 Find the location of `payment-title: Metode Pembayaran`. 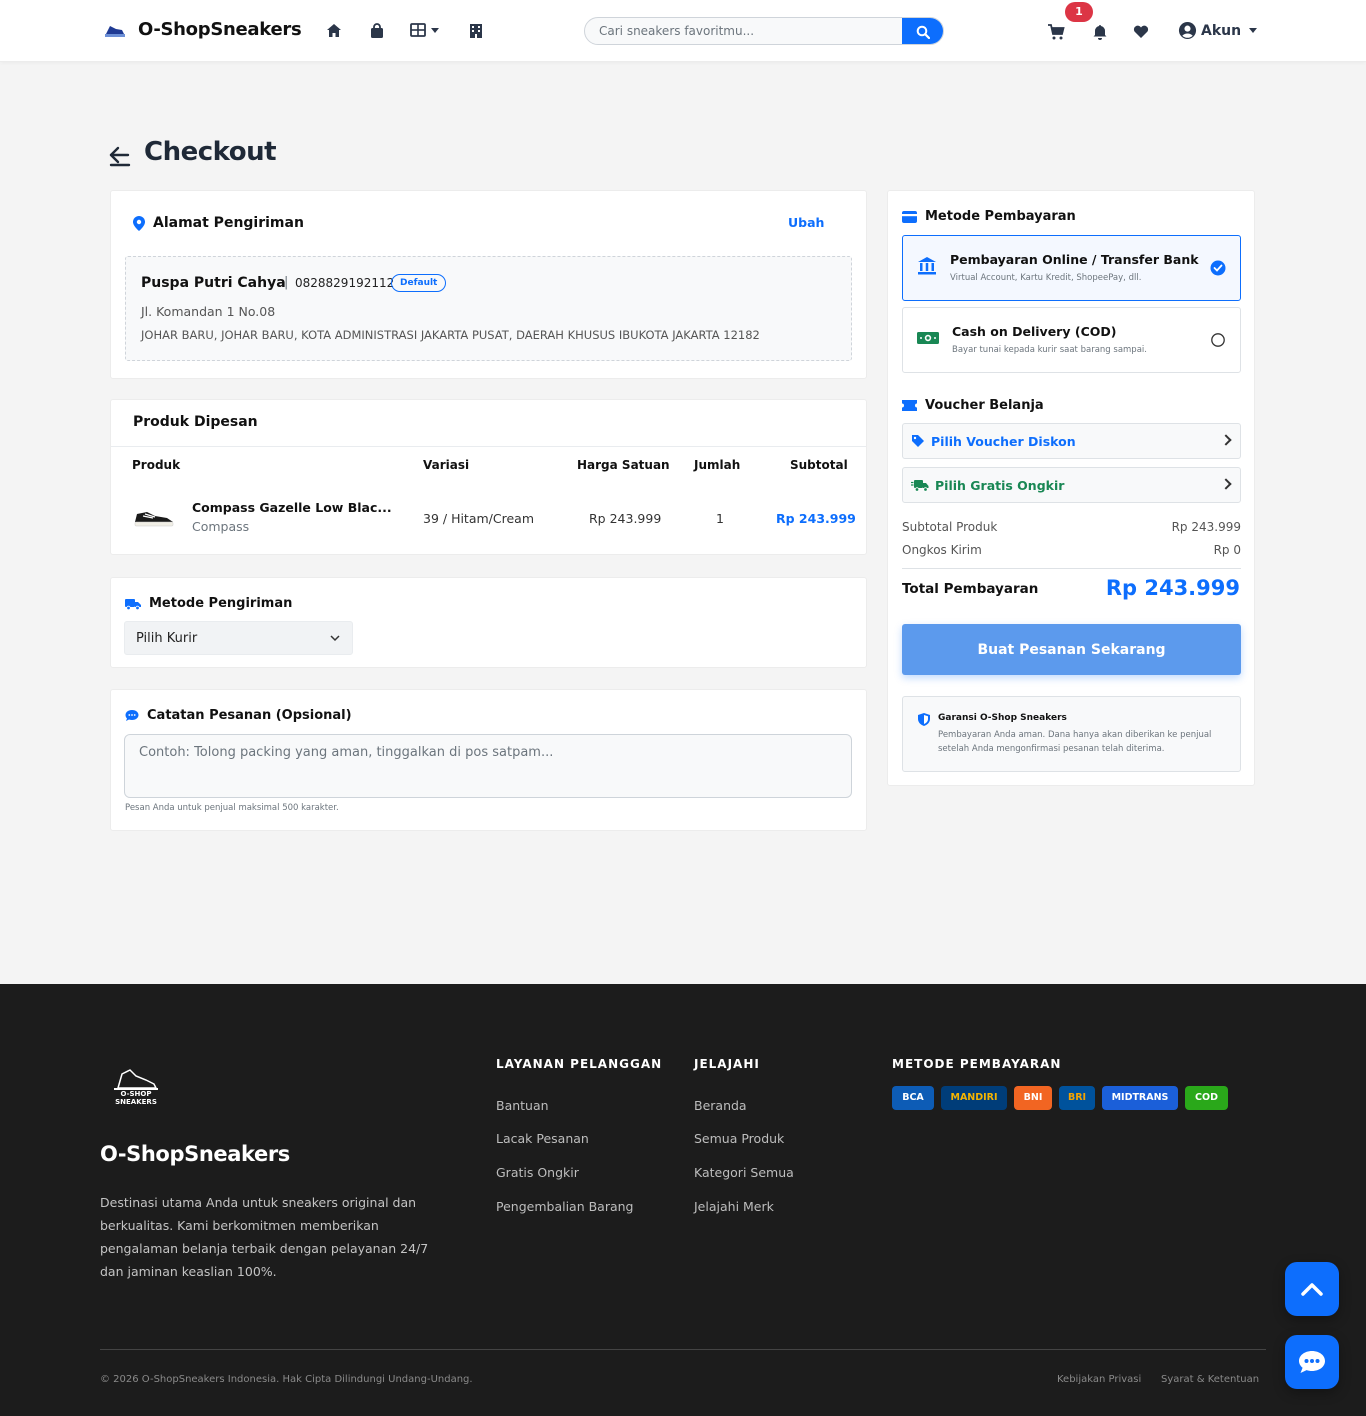

payment-title: Metode Pembayaran is located at coordinates (1000, 216).